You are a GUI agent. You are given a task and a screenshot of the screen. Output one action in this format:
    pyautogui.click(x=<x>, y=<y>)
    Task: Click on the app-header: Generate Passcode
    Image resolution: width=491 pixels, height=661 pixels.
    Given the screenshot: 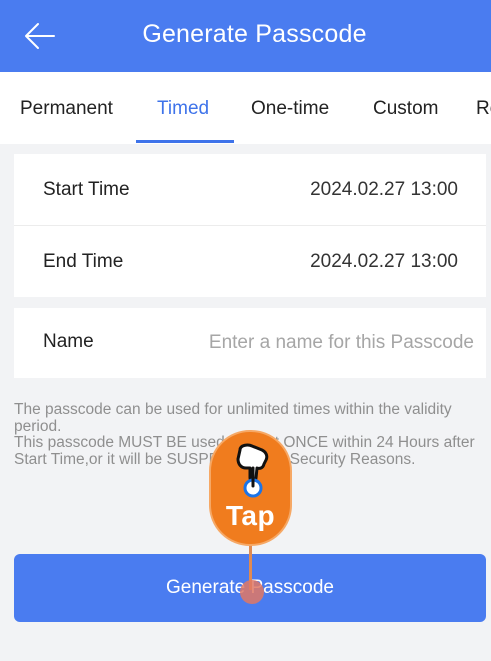 What is the action you would take?
    pyautogui.click(x=245, y=36)
    